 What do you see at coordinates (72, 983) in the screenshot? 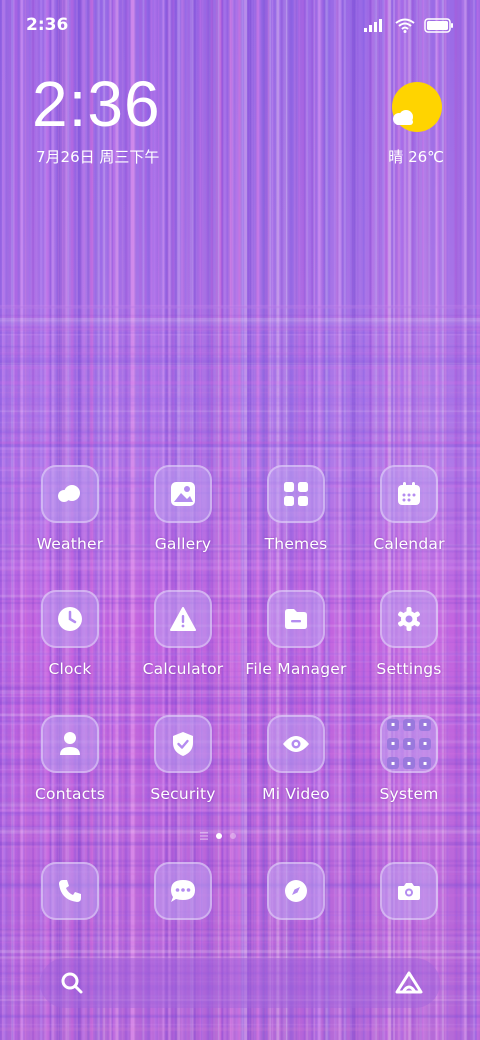
I see `search-icon` at bounding box center [72, 983].